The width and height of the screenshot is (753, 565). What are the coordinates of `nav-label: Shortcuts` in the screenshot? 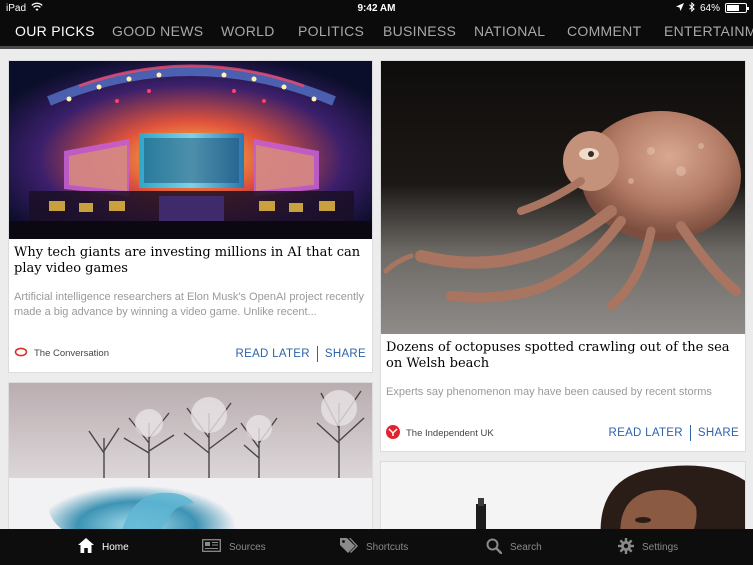 It's located at (387, 547).